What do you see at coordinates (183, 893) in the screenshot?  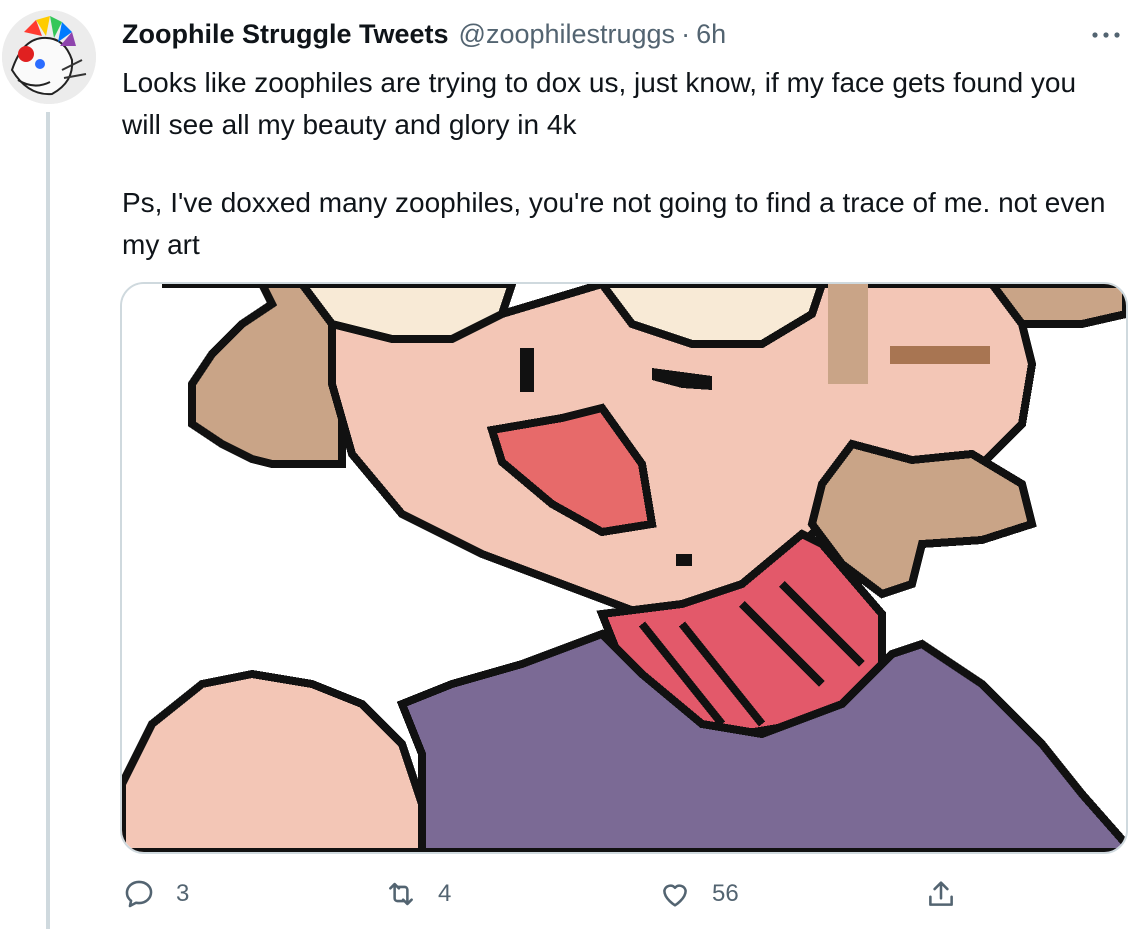 I see `reply-count: 3` at bounding box center [183, 893].